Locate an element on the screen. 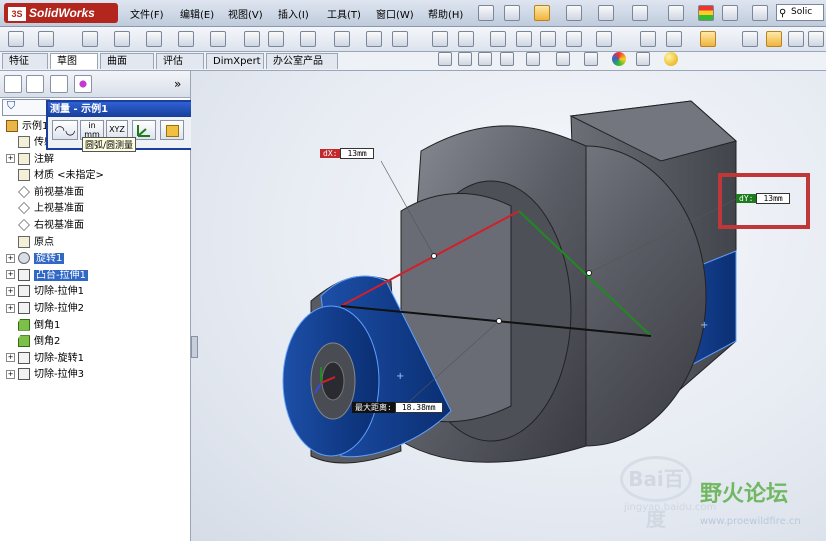 Image resolution: width=826 pixels, height=541 pixels. zoom-area-icon is located at coordinates (465, 59).